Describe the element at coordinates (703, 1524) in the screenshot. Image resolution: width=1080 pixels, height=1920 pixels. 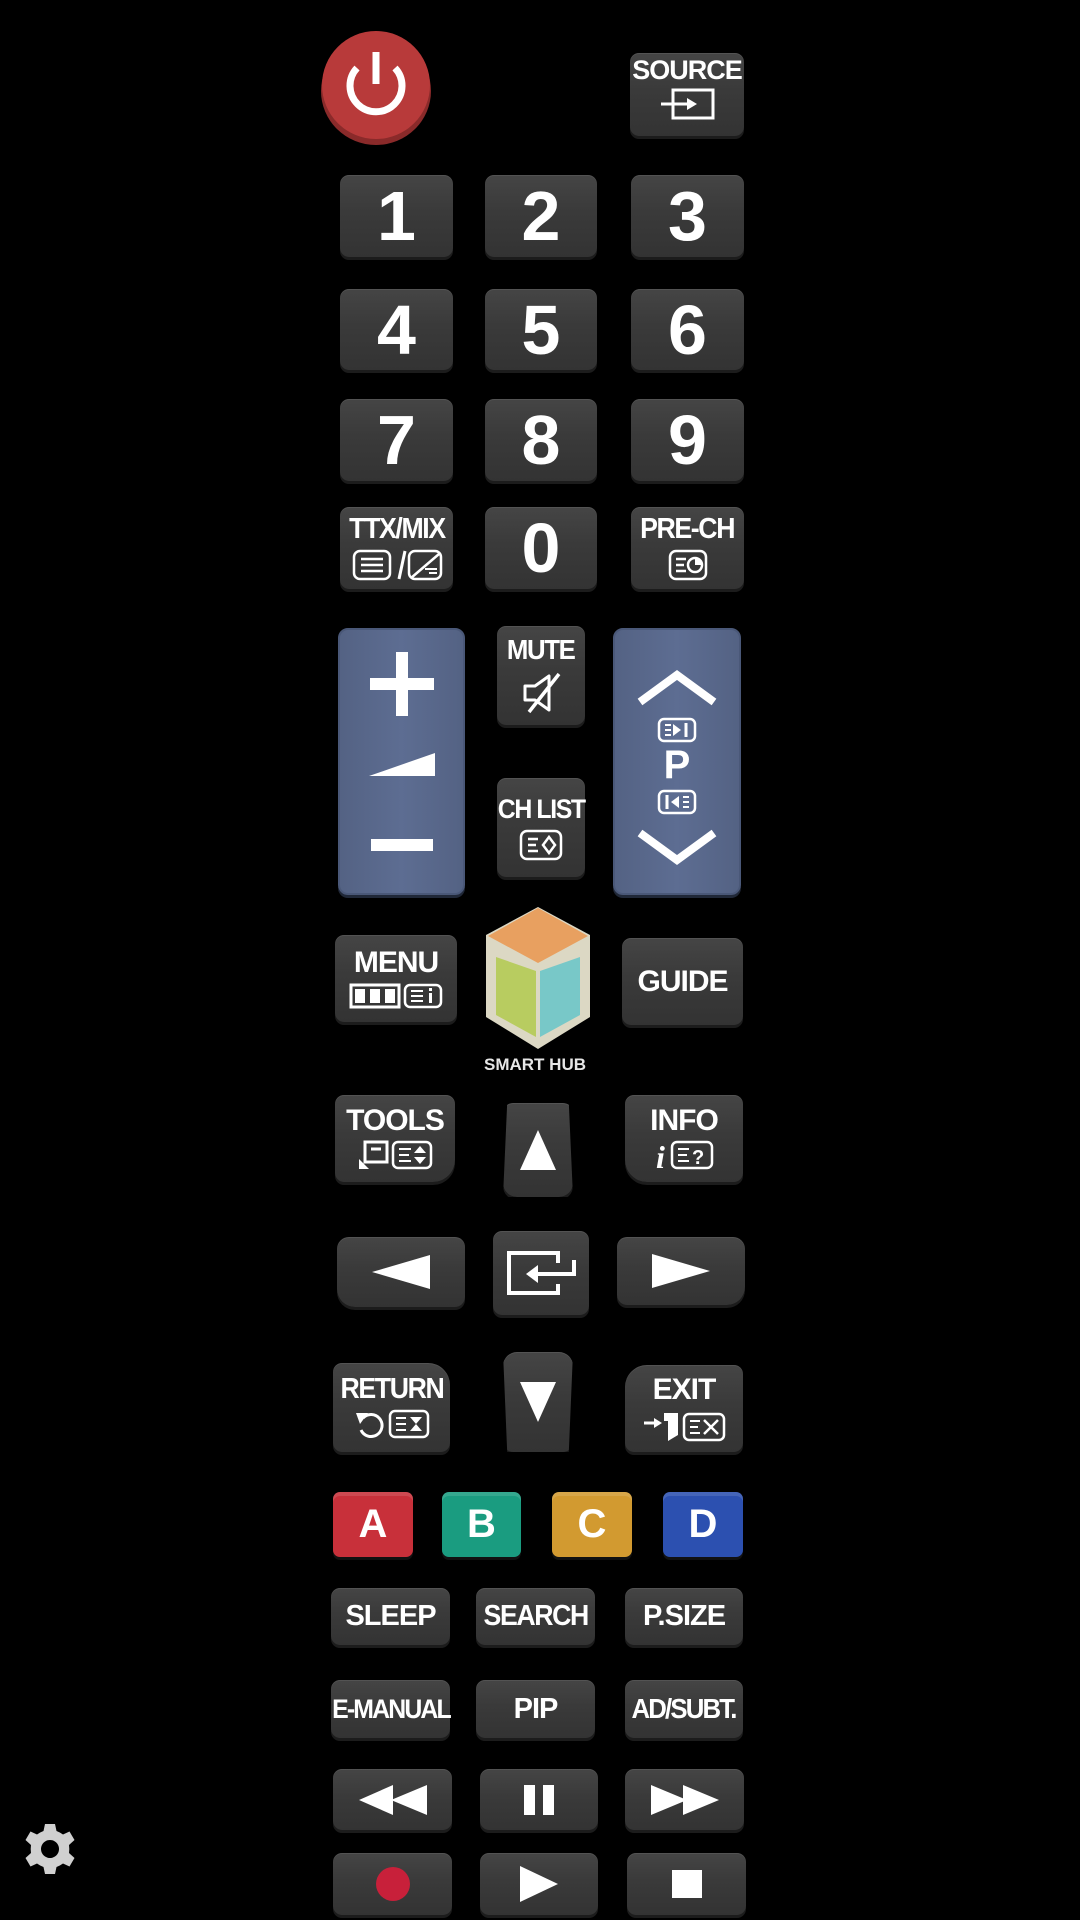
I see `color-key-d: D` at that location.